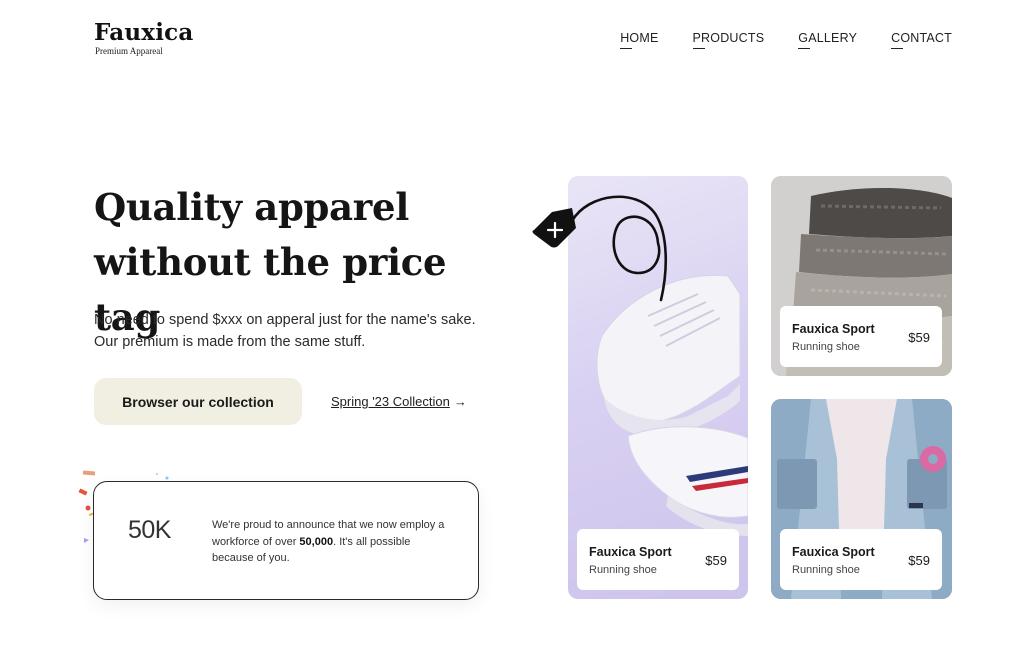  What do you see at coordinates (390, 401) in the screenshot?
I see `spring-collection-label: Spring '23 Collection` at bounding box center [390, 401].